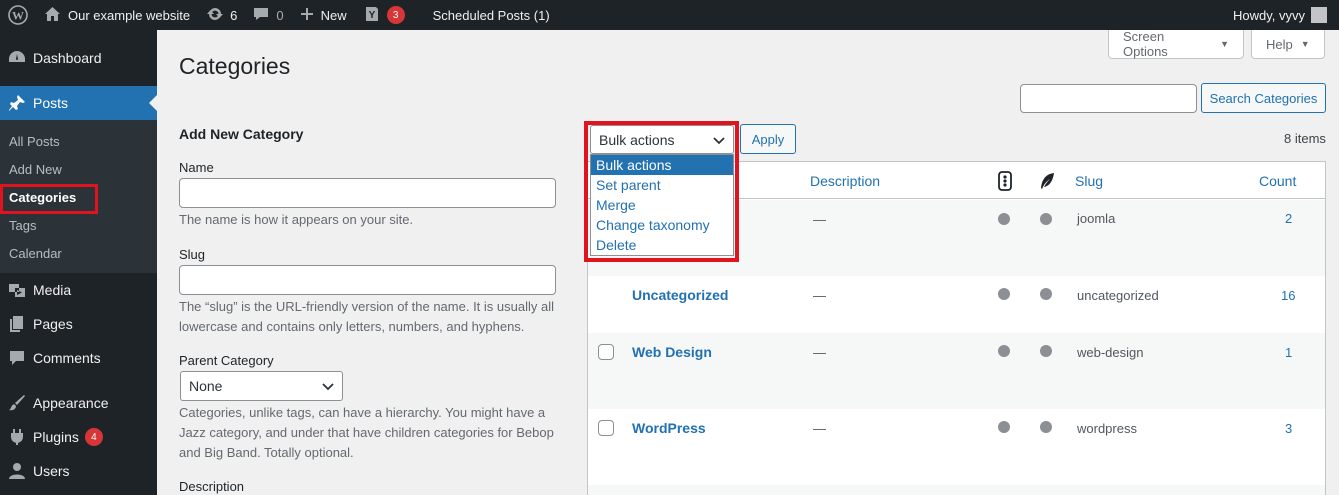 The width and height of the screenshot is (1339, 495). Describe the element at coordinates (1269, 15) in the screenshot. I see `greeting: Howdy, vyvy` at that location.